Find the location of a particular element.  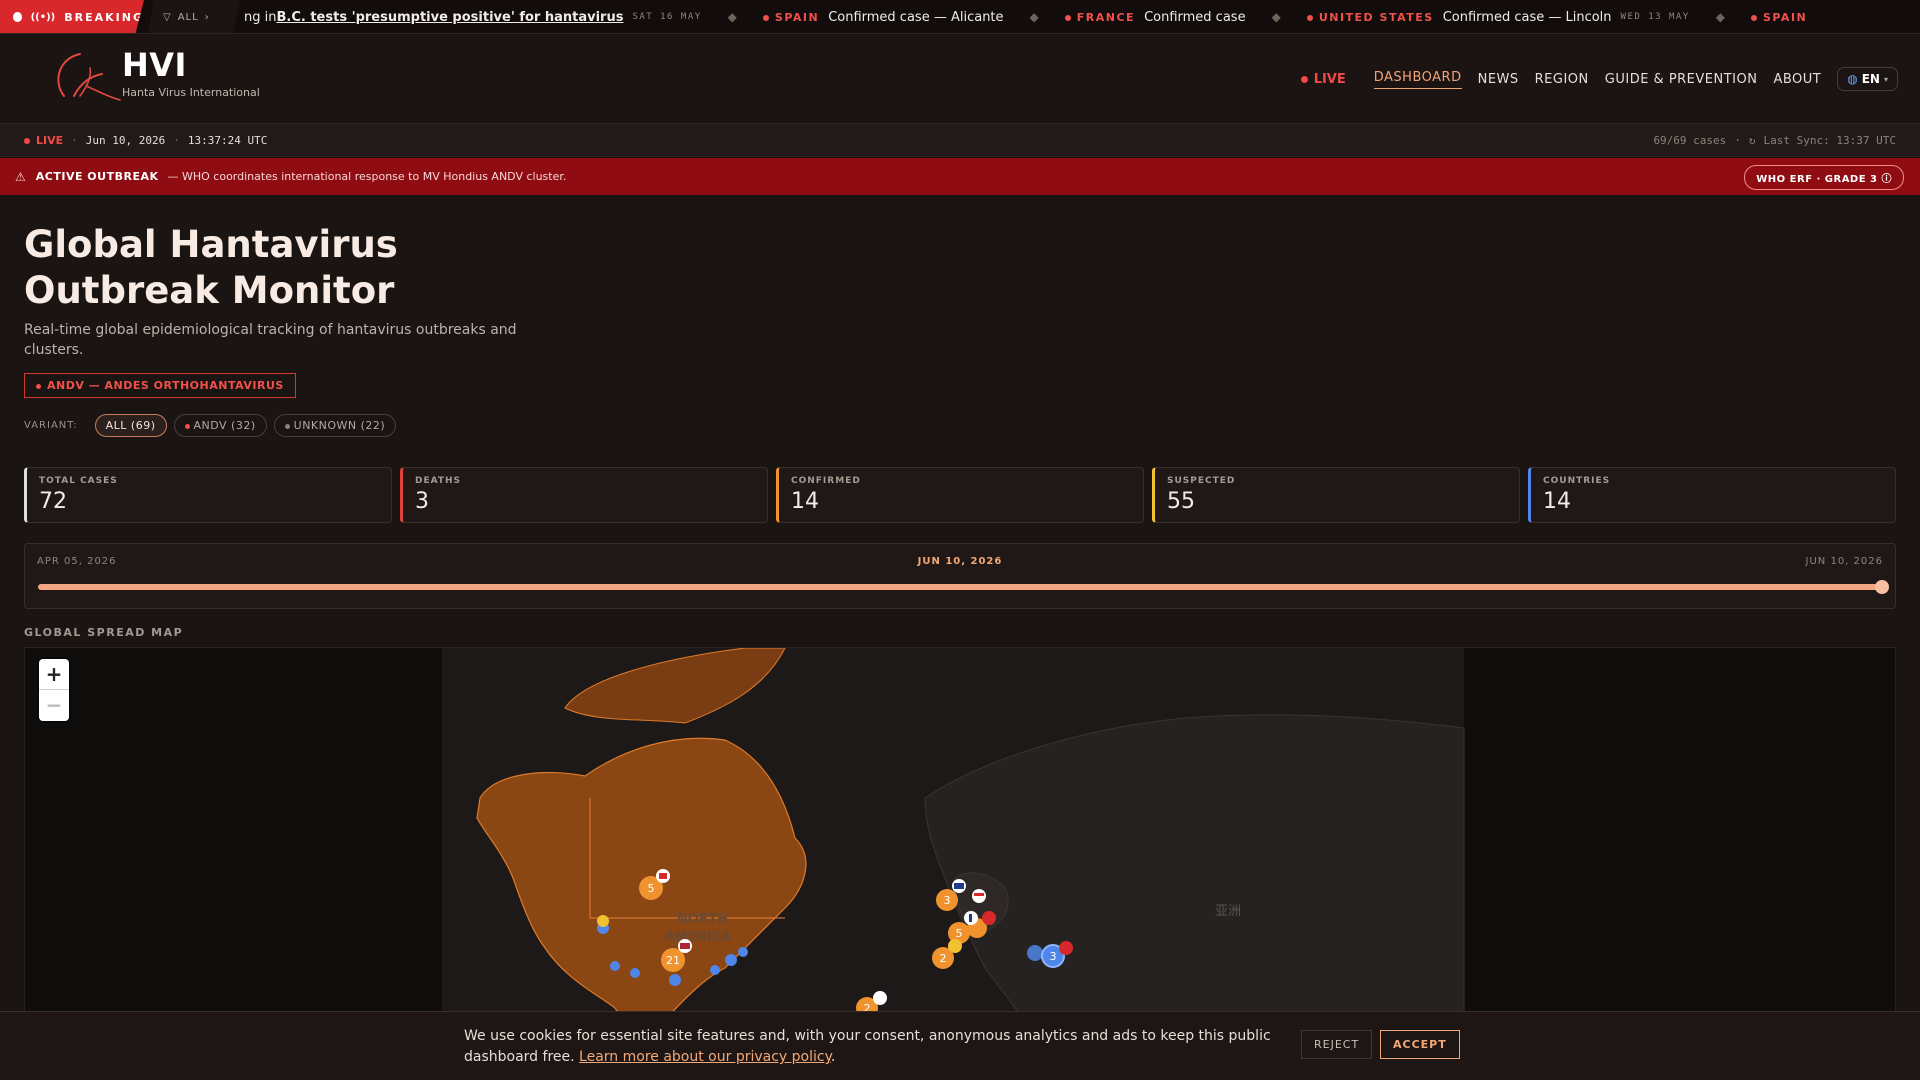

who-grade-badge: WHO ERF · GRADE 3 ⓘ is located at coordinates (1824, 177).